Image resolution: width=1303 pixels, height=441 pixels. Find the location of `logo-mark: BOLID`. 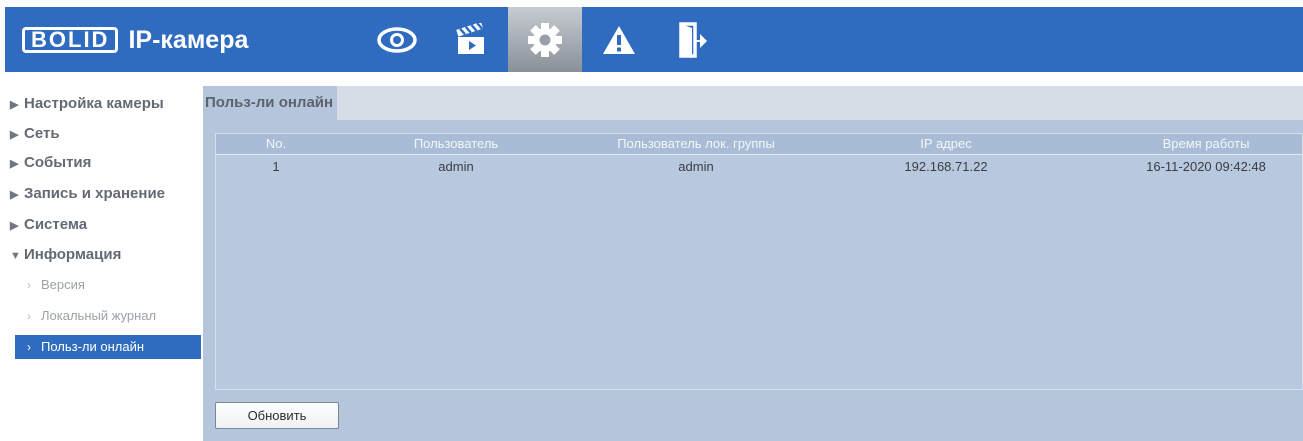

logo-mark: BOLID is located at coordinates (70, 40).